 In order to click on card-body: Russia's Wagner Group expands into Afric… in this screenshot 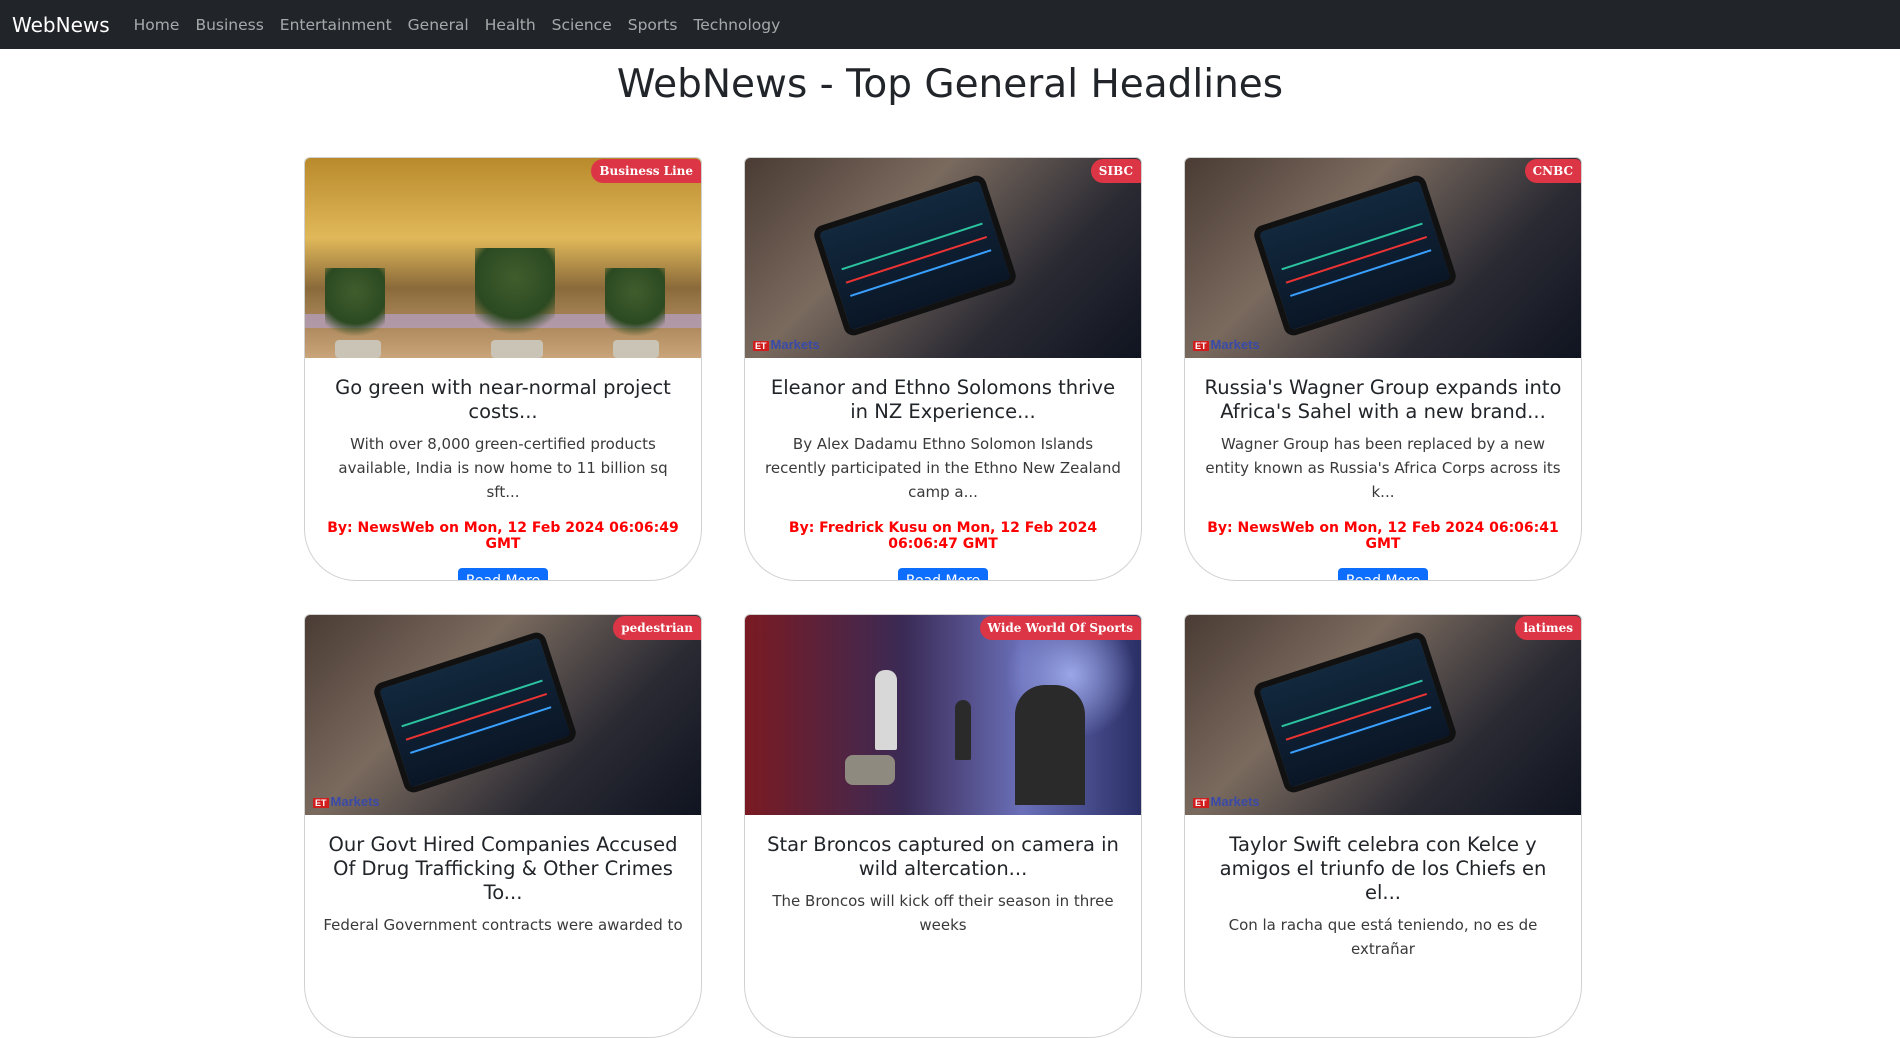, I will do `click(1383, 469)`.